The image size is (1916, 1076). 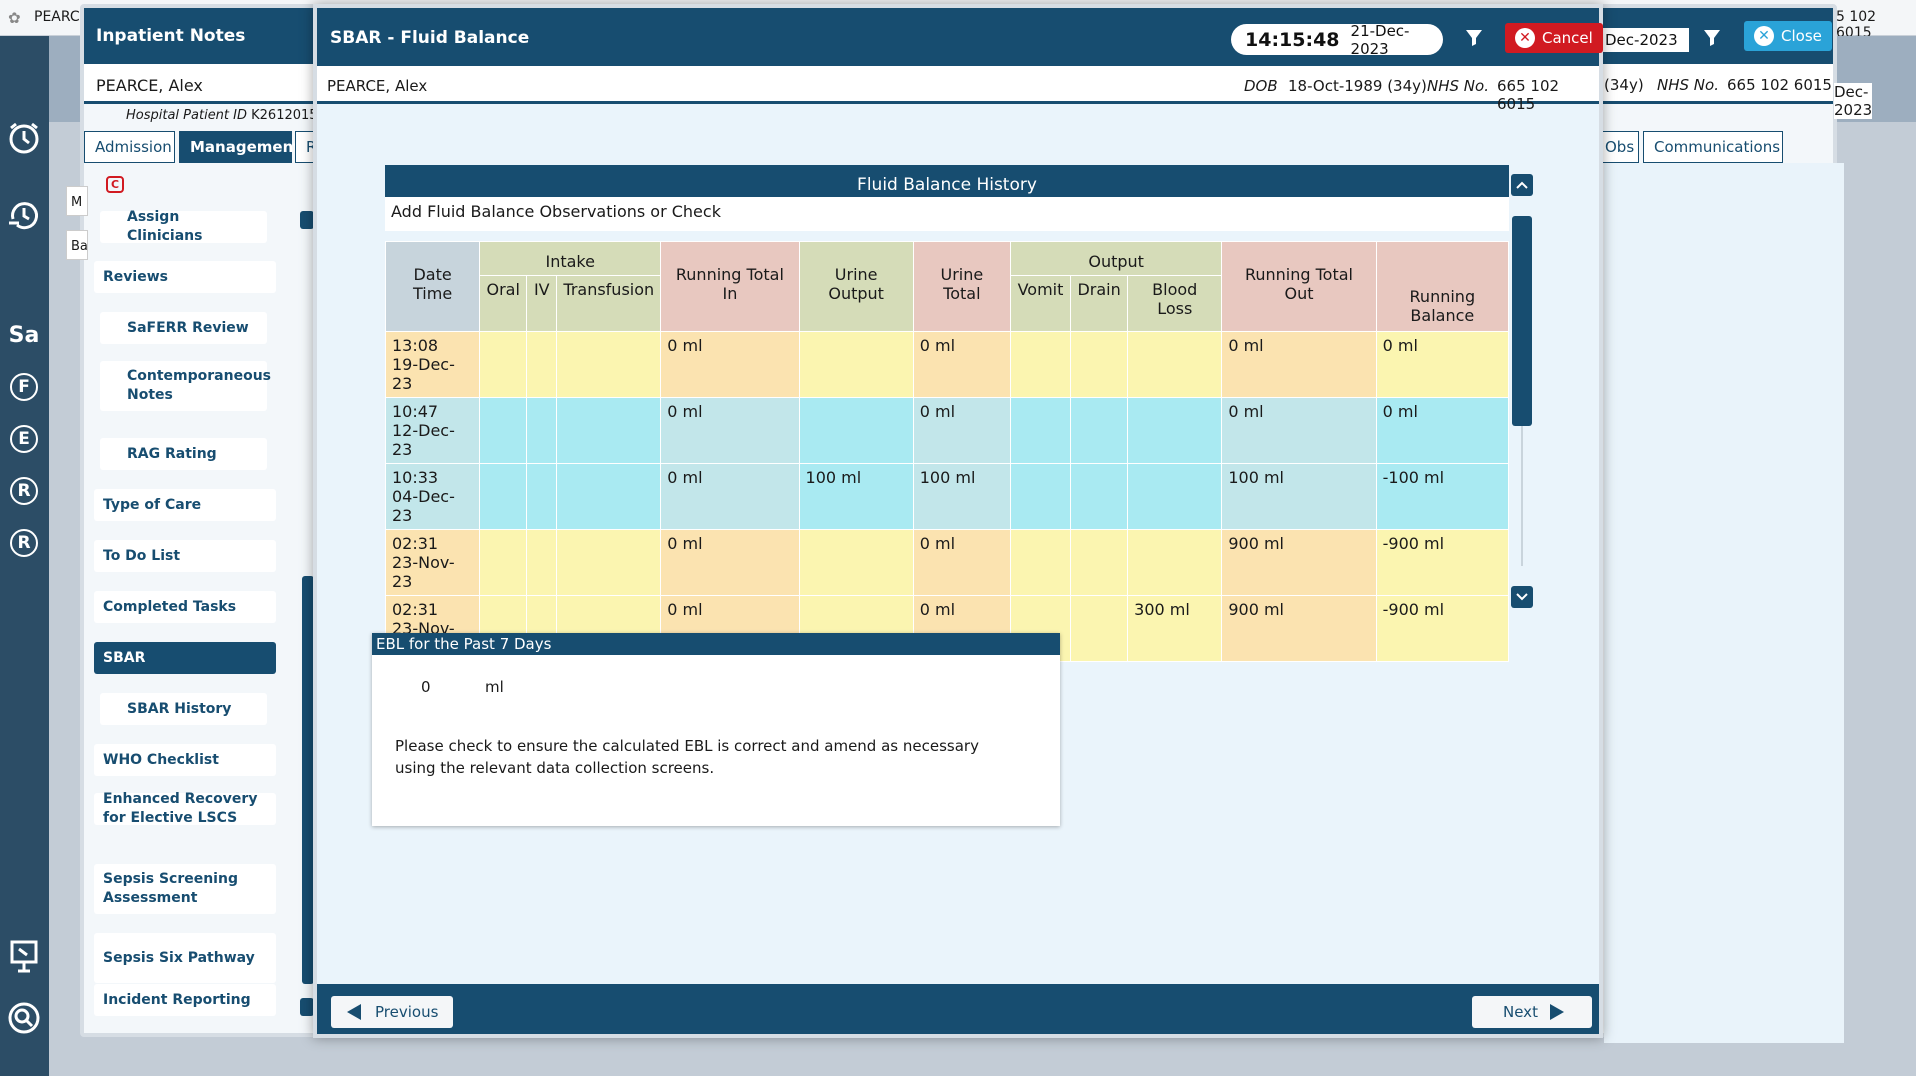 What do you see at coordinates (415, 345) in the screenshot?
I see `row-time: 13:08` at bounding box center [415, 345].